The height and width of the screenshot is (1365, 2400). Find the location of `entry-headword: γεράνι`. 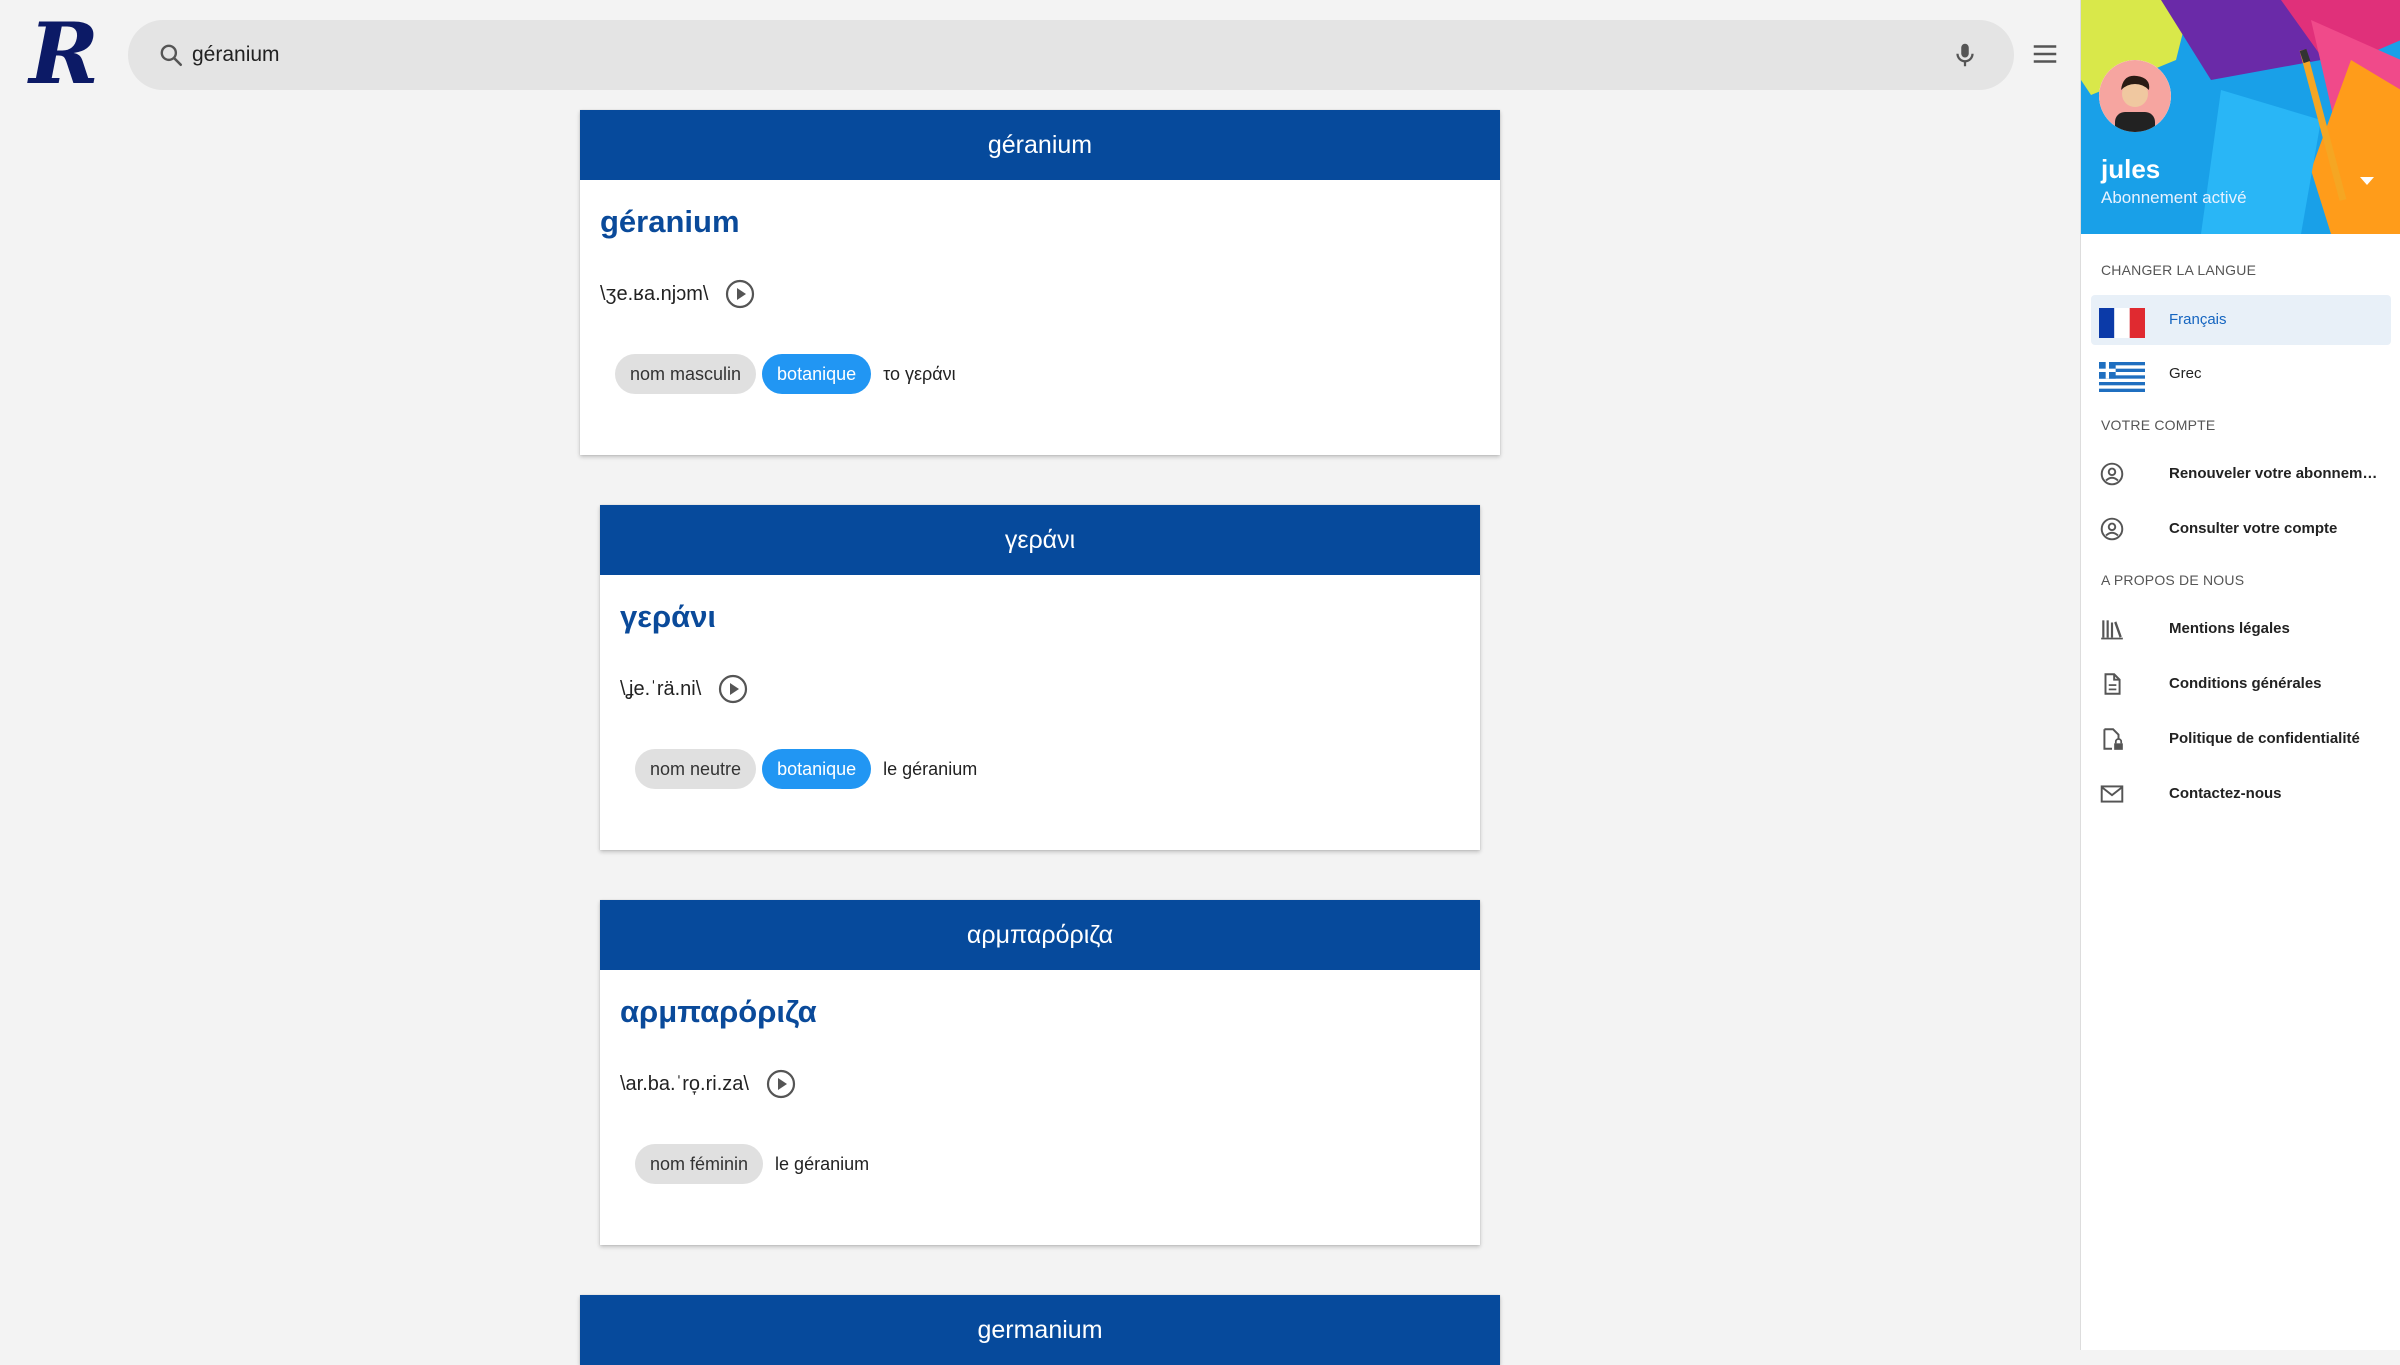

entry-headword: γεράνι is located at coordinates (668, 616).